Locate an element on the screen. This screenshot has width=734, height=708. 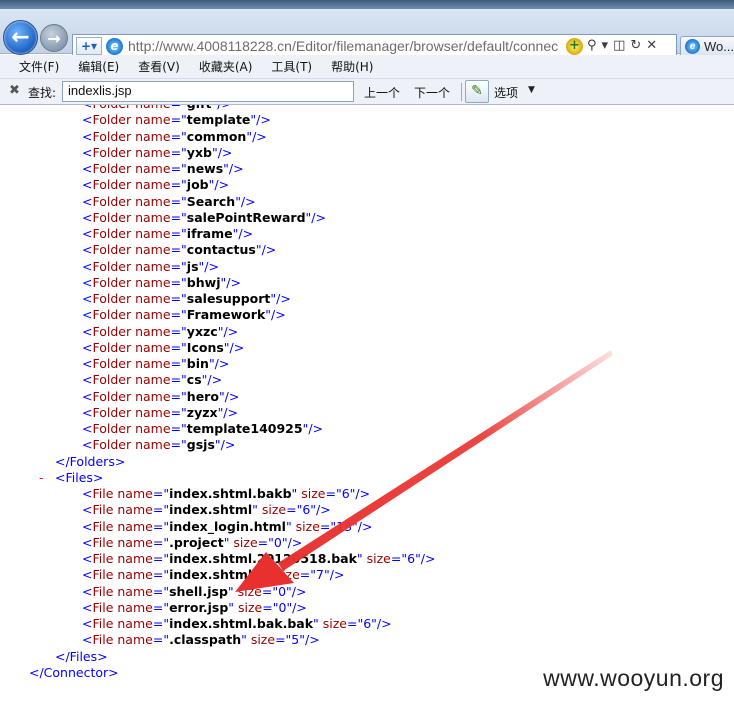
menu-item-help: 帮助(H) is located at coordinates (352, 66).